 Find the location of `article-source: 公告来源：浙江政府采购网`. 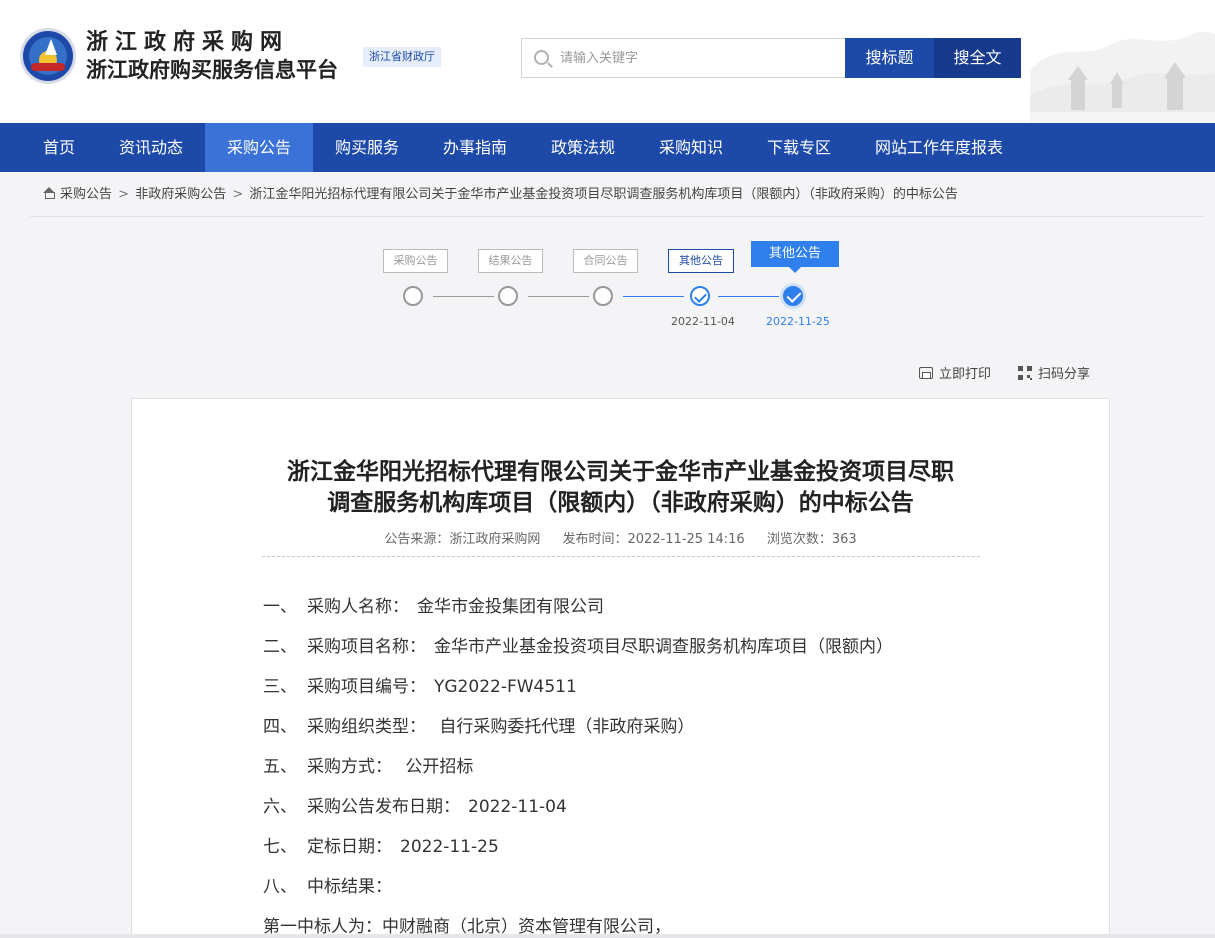

article-source: 公告来源：浙江政府采购网 is located at coordinates (462, 539).